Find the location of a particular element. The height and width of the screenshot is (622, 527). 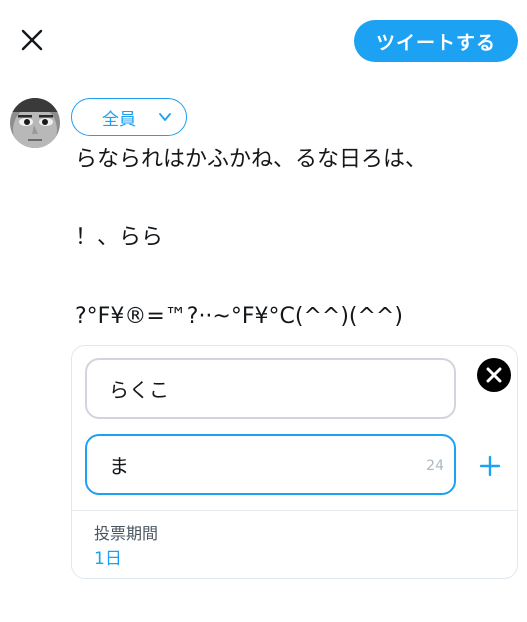

chevron-down-icon is located at coordinates (165, 117).